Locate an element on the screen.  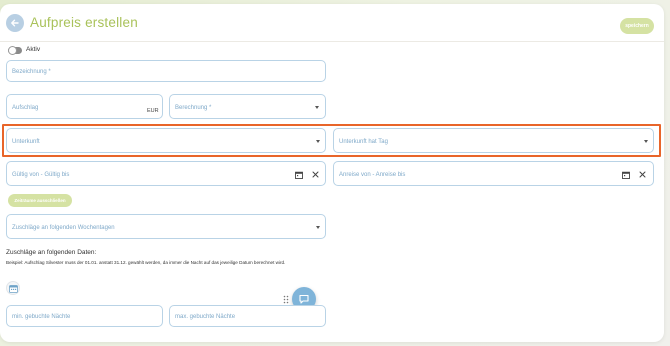
back-arrow-icon is located at coordinates (15, 23).